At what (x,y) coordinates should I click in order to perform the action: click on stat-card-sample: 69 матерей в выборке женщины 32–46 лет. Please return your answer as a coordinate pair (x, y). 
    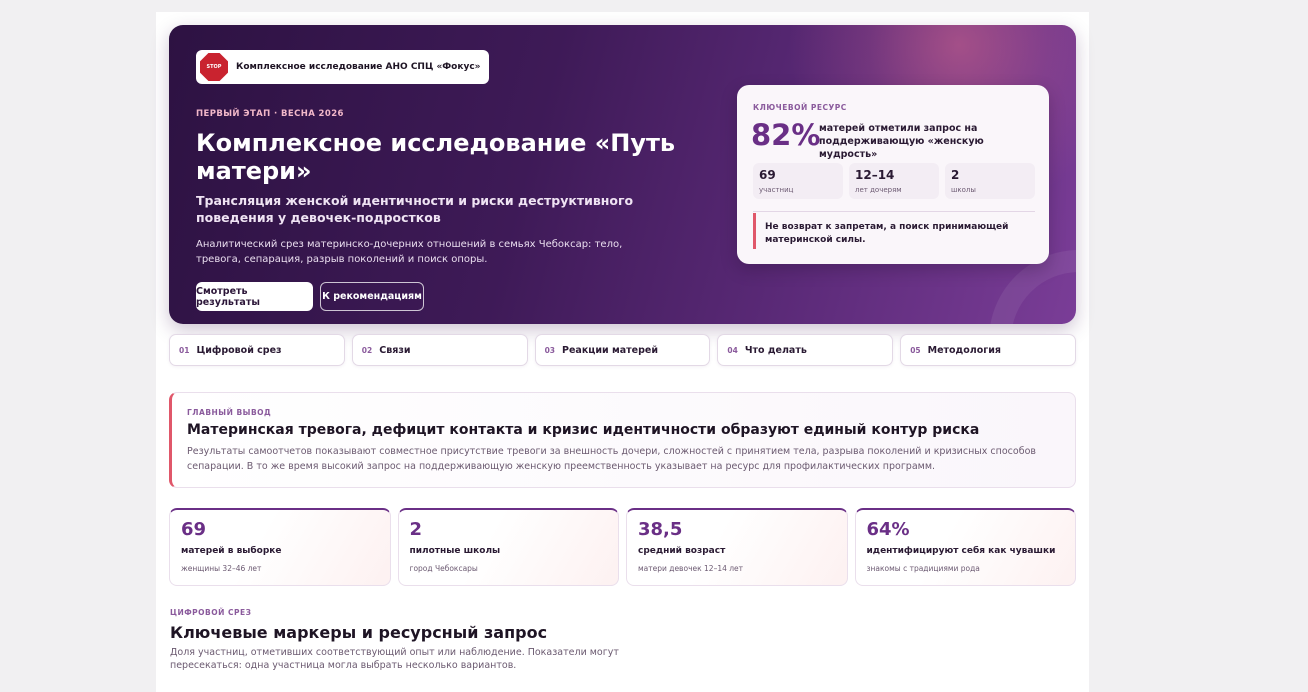
    Looking at the image, I should click on (280, 547).